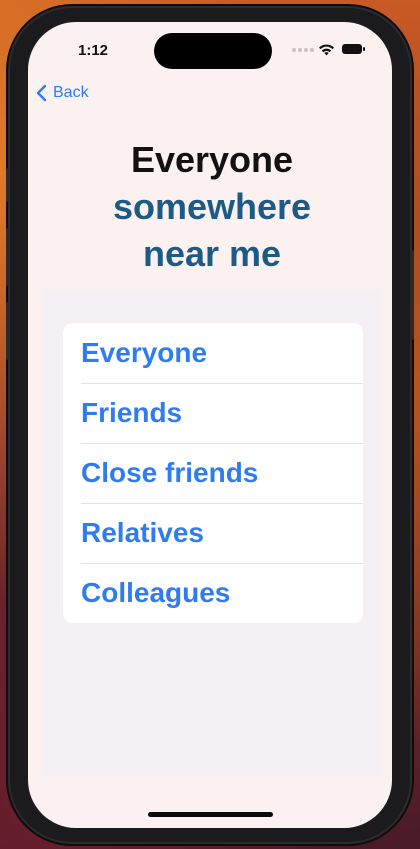  I want to click on page-title: Everyone somewhere near me, so click(212, 206).